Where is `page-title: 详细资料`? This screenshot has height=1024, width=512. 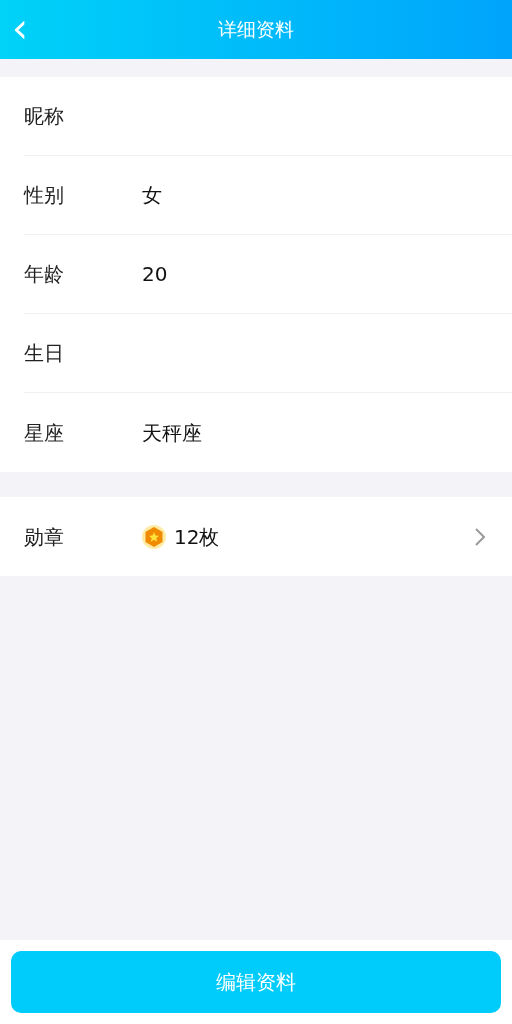 page-title: 详细资料 is located at coordinates (256, 30).